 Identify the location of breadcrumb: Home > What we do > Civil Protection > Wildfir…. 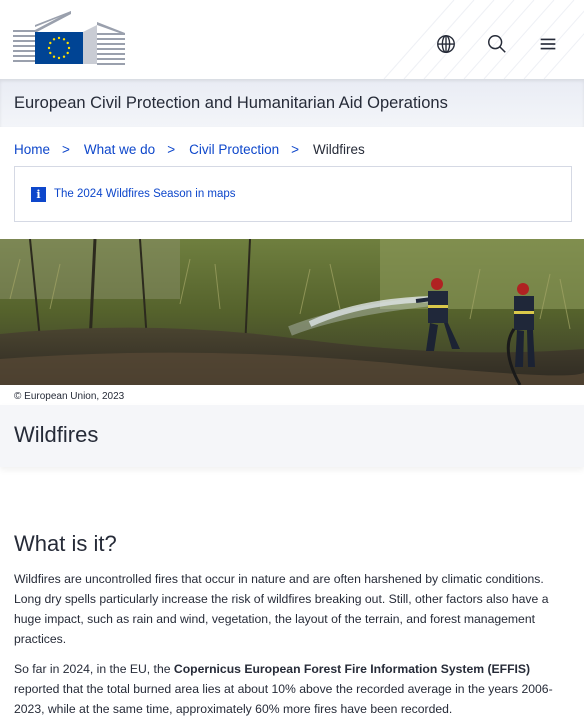
(189, 149).